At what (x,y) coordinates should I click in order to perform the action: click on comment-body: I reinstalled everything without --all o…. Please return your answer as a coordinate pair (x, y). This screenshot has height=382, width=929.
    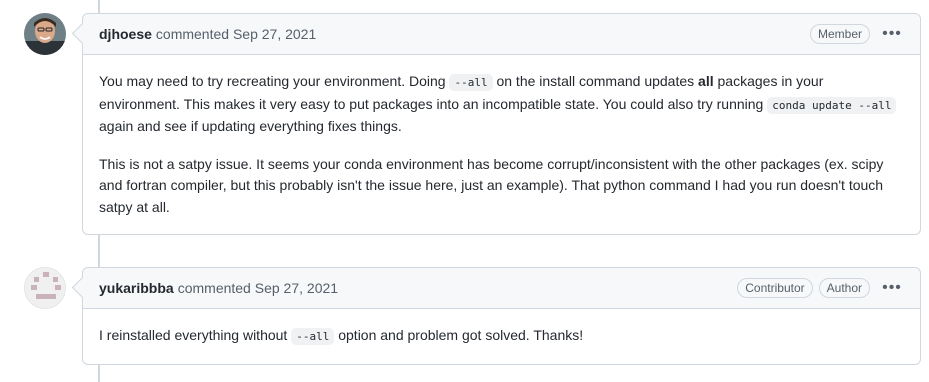
    Looking at the image, I should click on (501, 336).